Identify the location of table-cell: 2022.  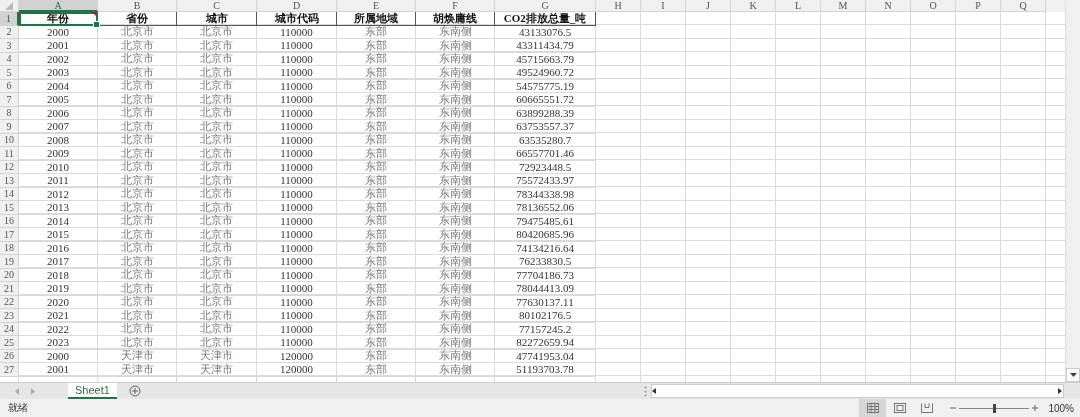
(58, 329).